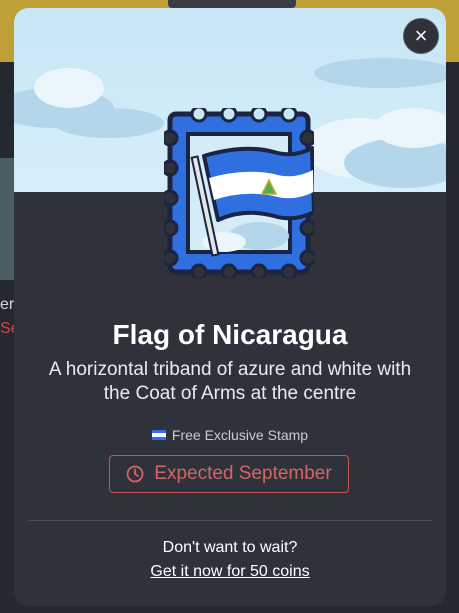  I want to click on wait-prompt: Don't want to wait?, so click(230, 547).